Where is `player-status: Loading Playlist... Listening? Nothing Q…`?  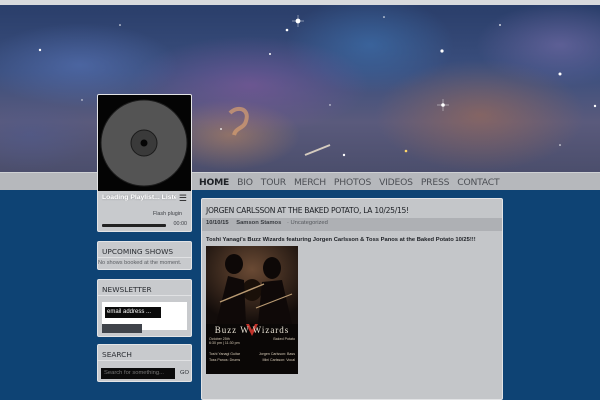 player-status: Loading Playlist... Listening? Nothing Q… is located at coordinates (139, 197).